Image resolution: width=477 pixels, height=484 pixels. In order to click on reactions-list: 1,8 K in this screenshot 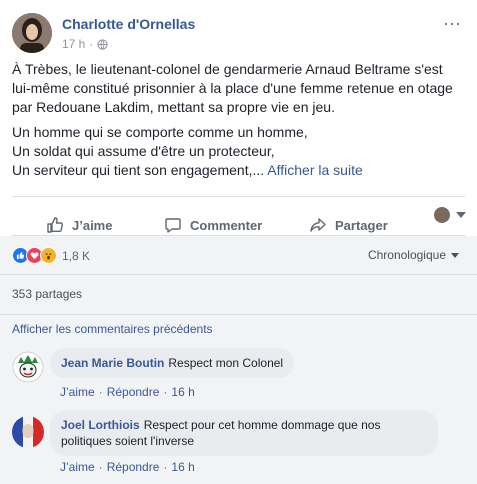, I will do `click(51, 255)`.